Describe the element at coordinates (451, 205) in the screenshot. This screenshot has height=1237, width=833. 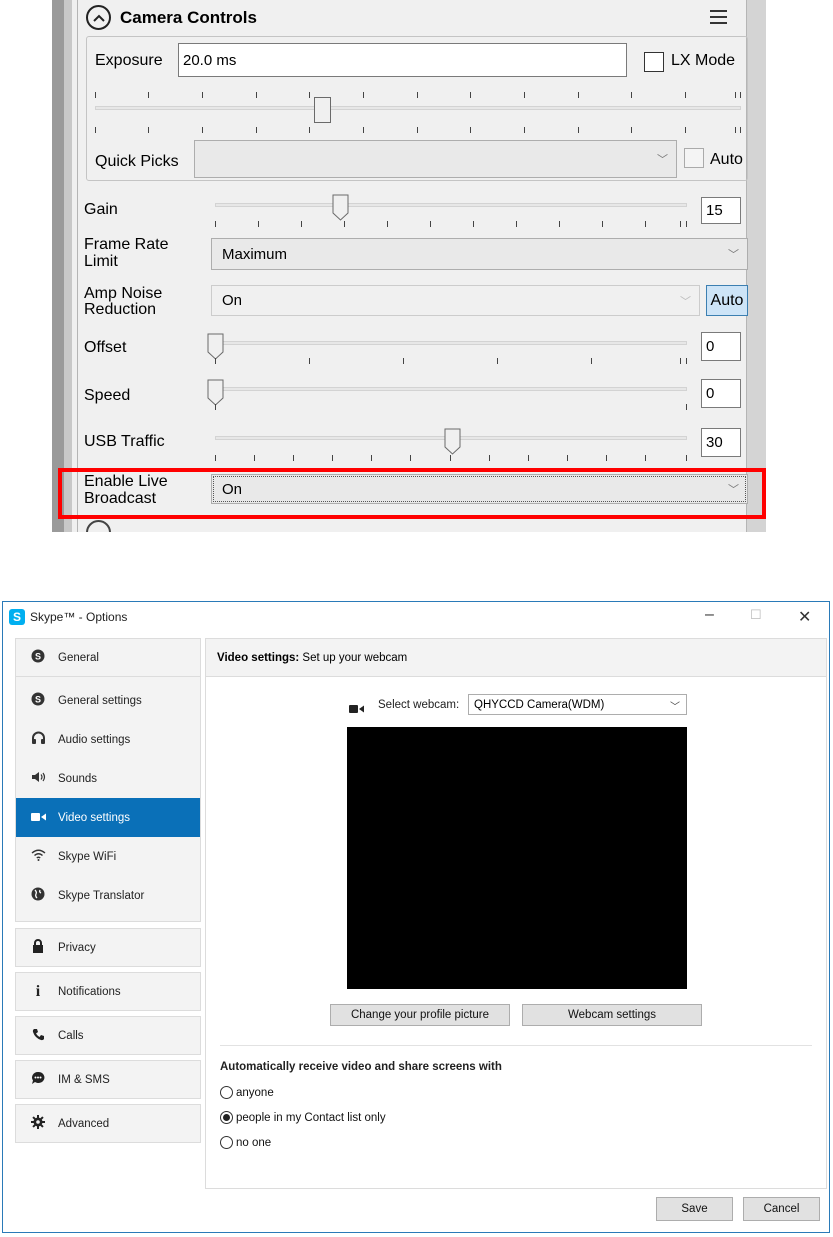
I see `gain-slider-track` at that location.